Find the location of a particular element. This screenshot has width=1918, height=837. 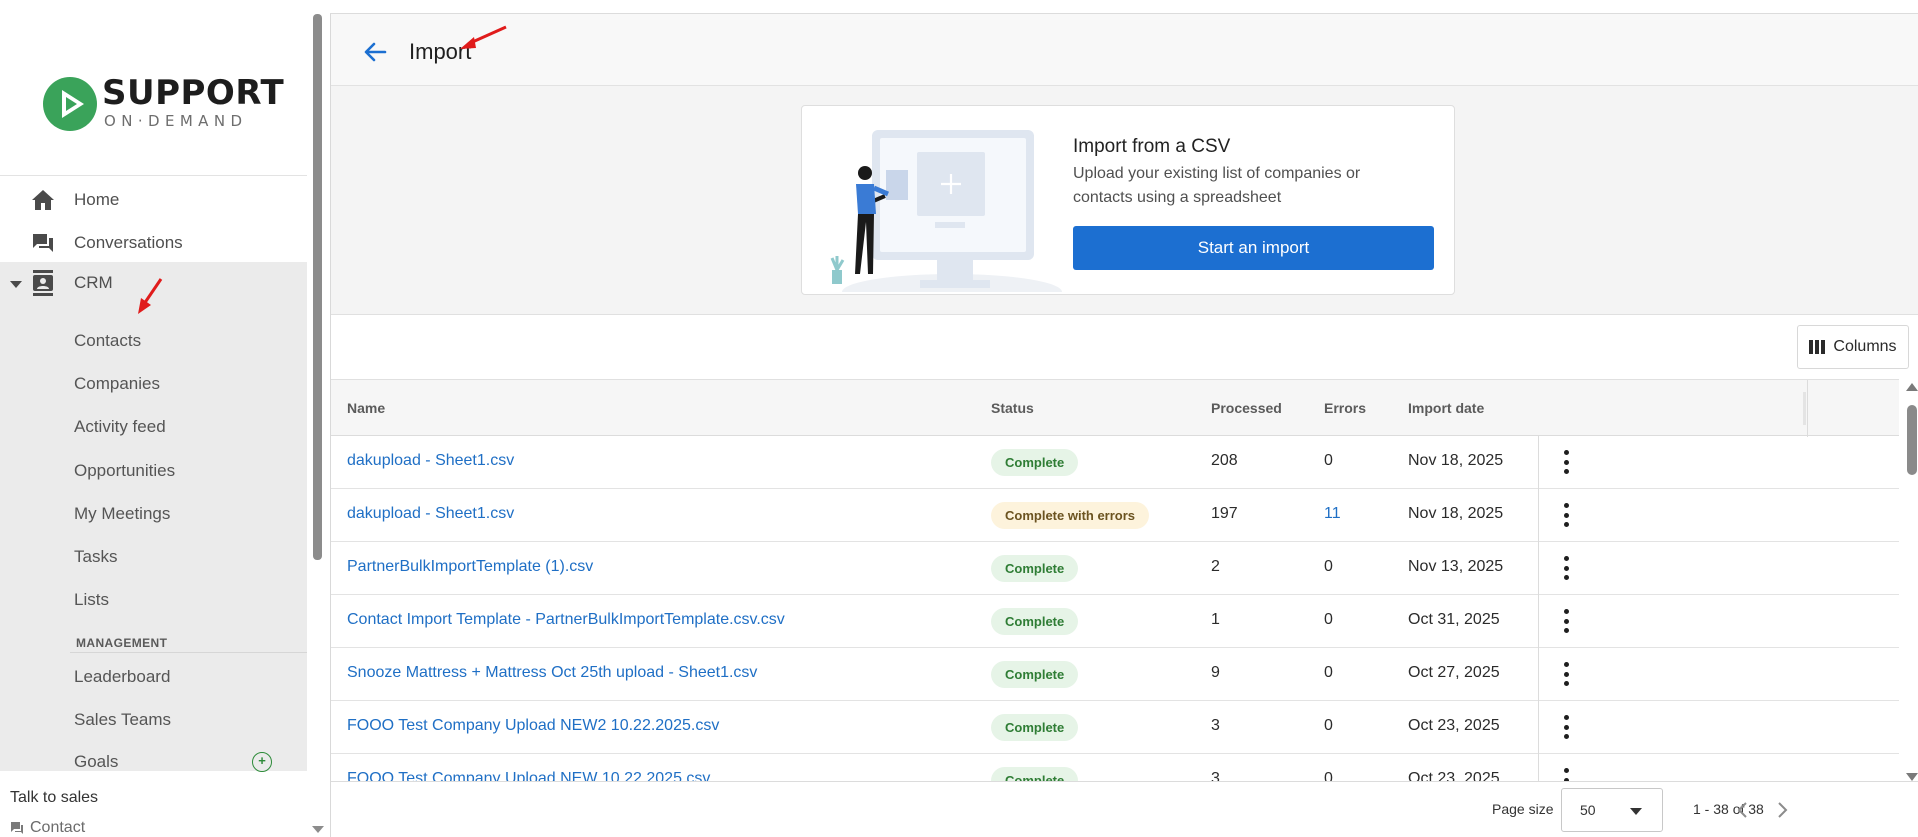

contact-sales-link: Contact is located at coordinates (47, 828).